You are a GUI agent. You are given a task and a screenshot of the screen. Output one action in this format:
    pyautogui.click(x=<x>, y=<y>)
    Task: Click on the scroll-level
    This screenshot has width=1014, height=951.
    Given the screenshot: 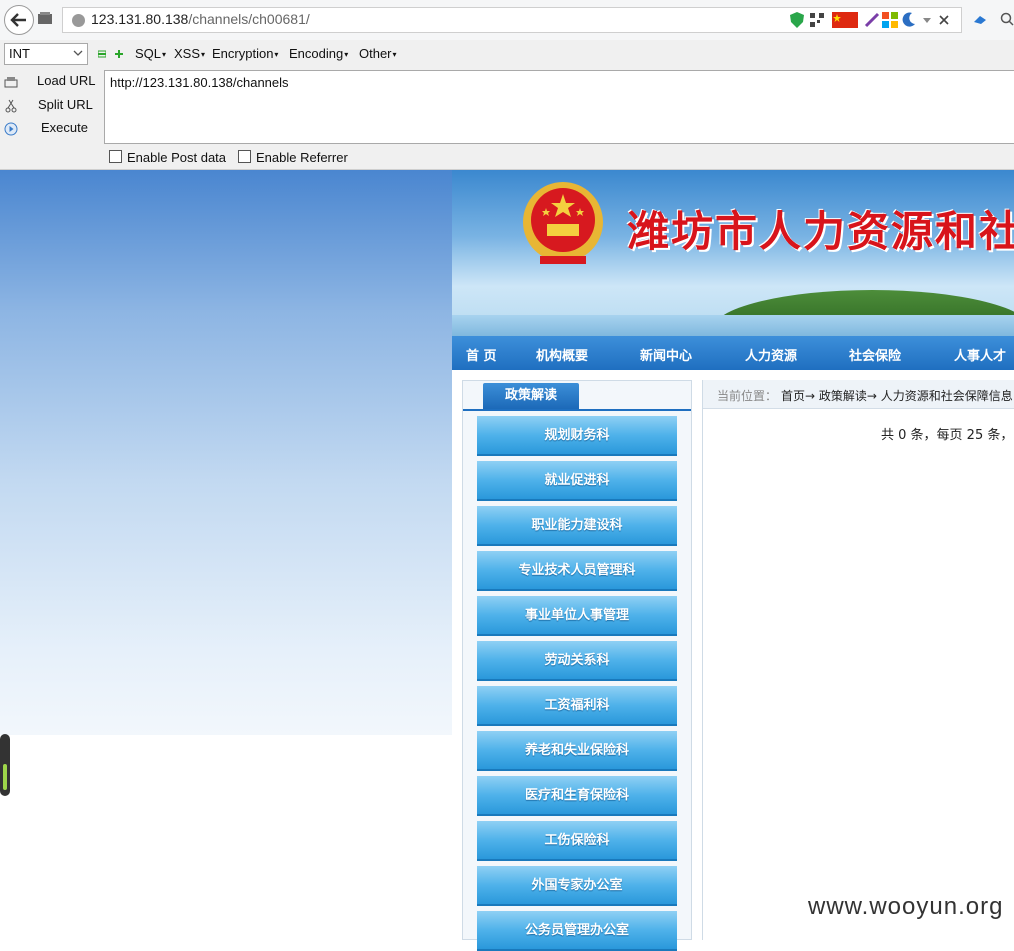 What is the action you would take?
    pyautogui.click(x=5, y=777)
    